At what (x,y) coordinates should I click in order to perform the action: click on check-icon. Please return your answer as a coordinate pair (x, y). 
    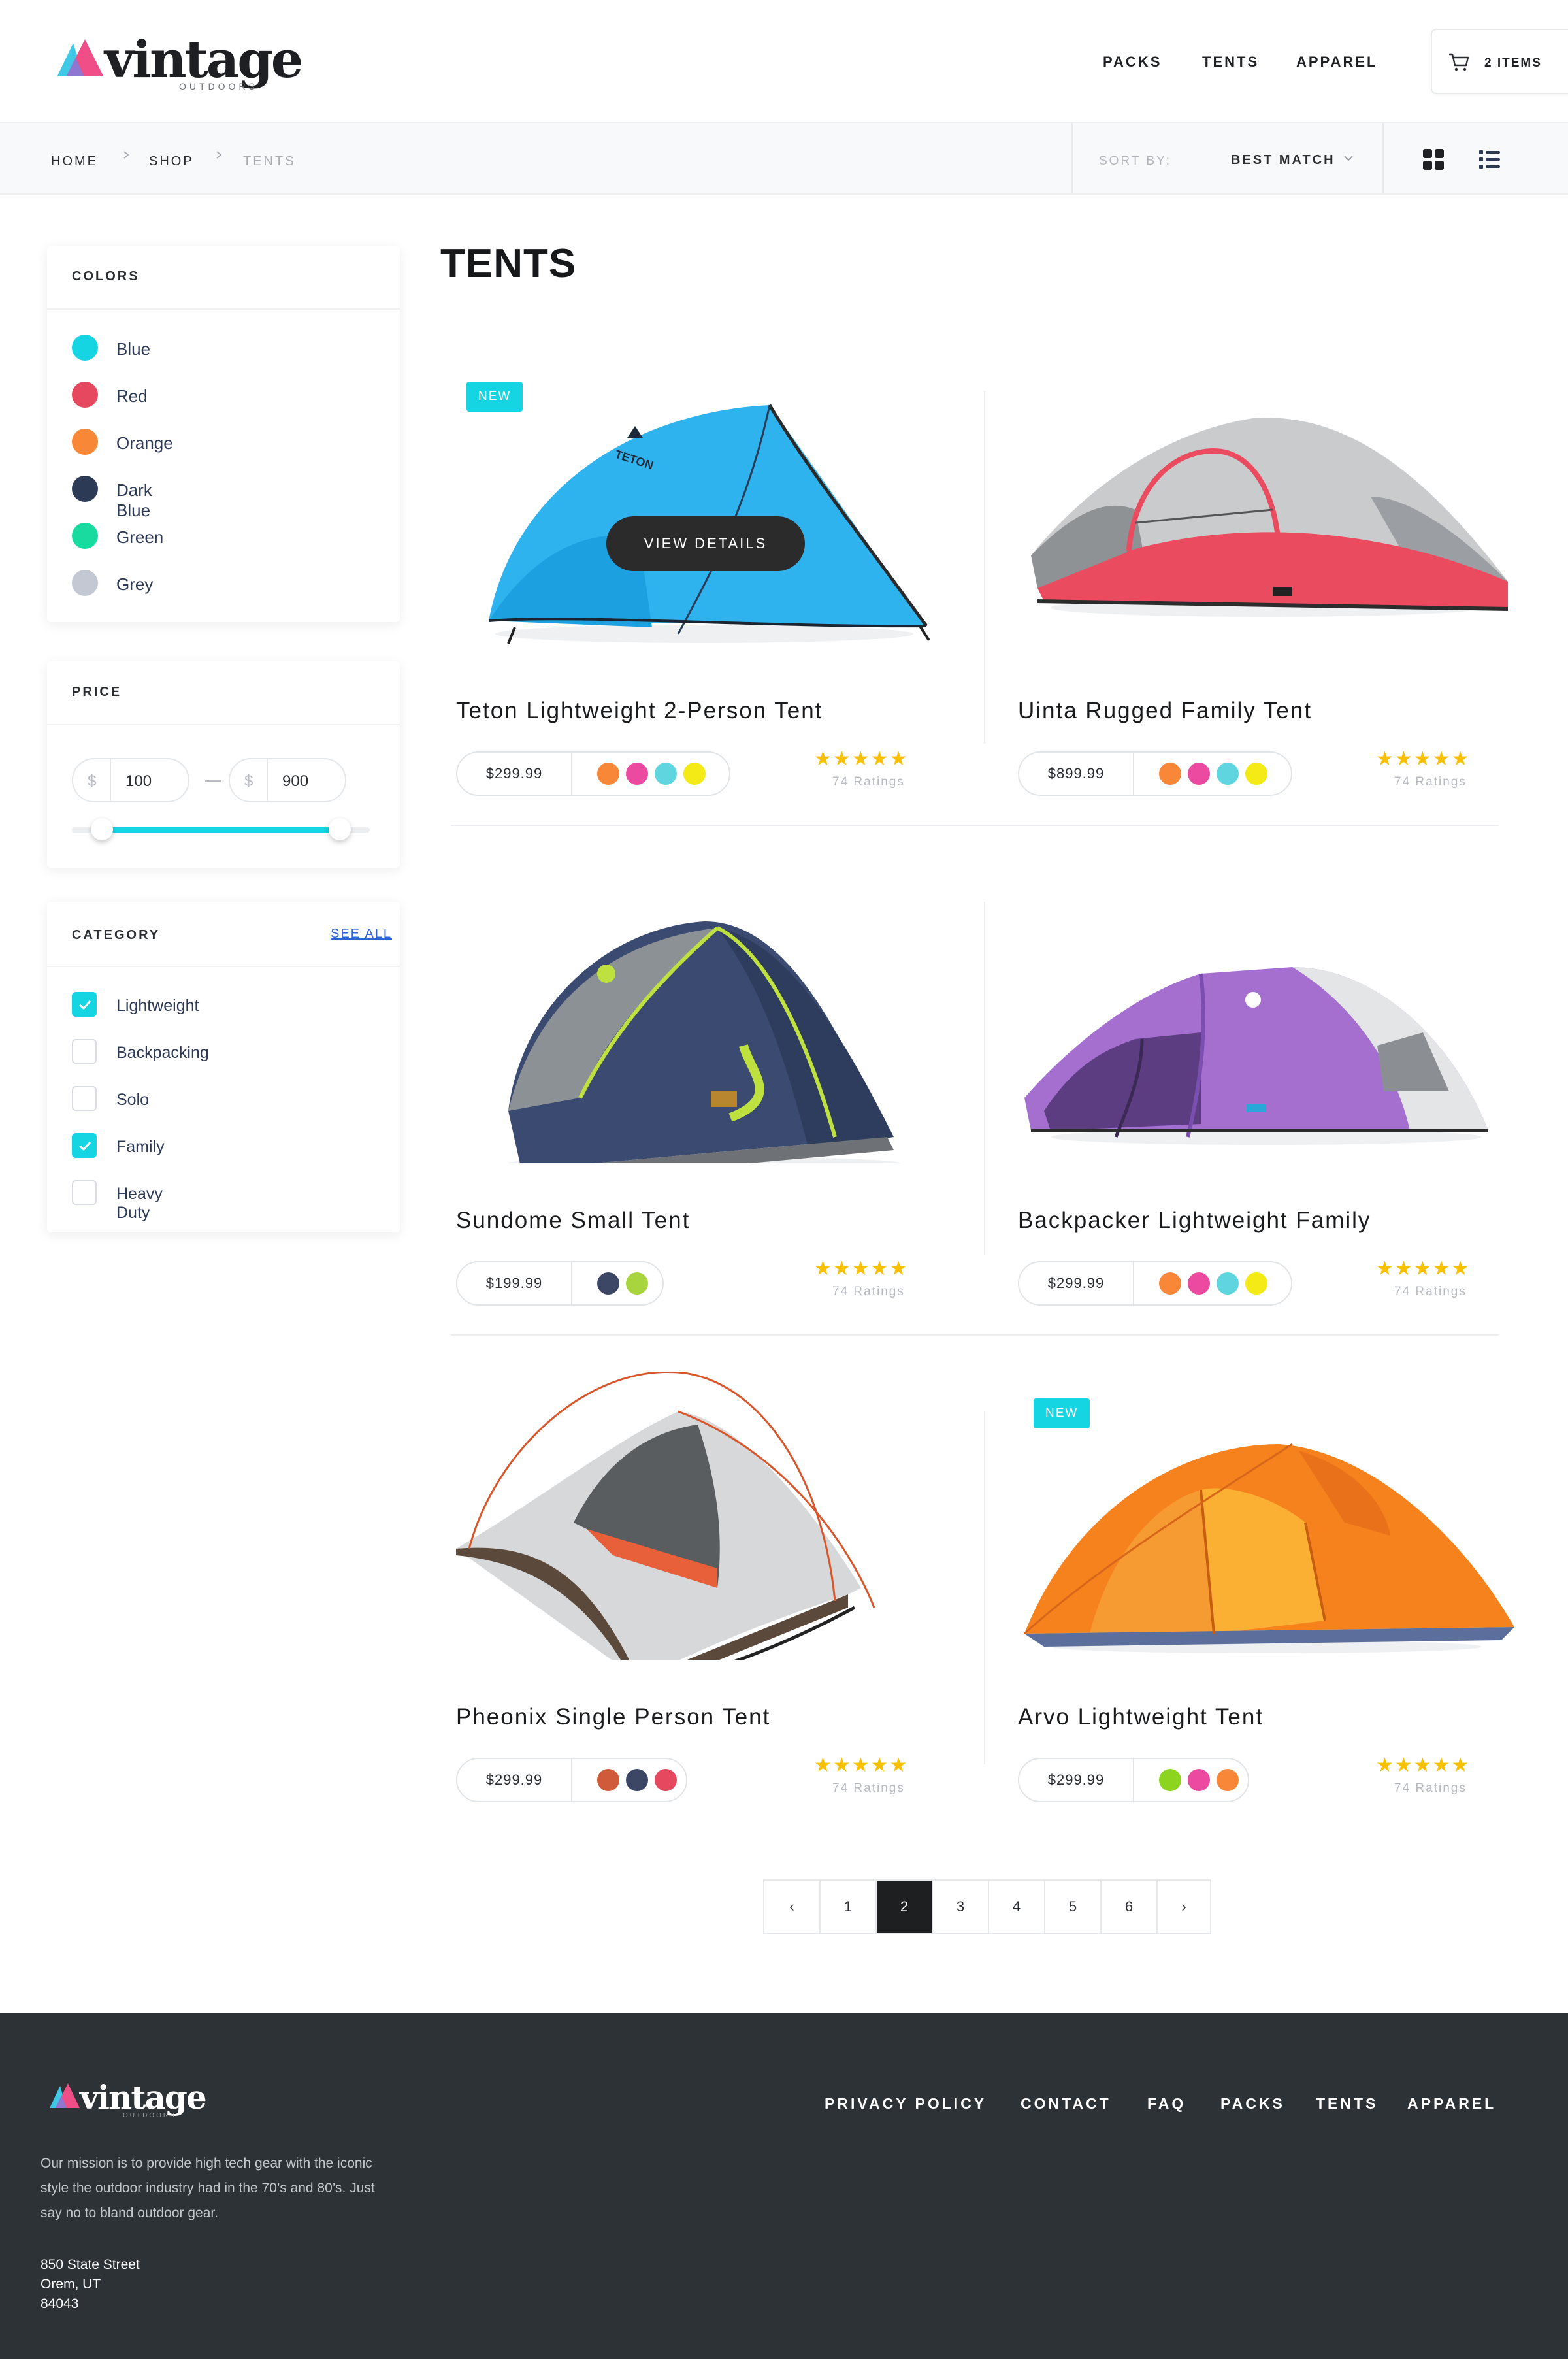
    Looking at the image, I should click on (85, 1005).